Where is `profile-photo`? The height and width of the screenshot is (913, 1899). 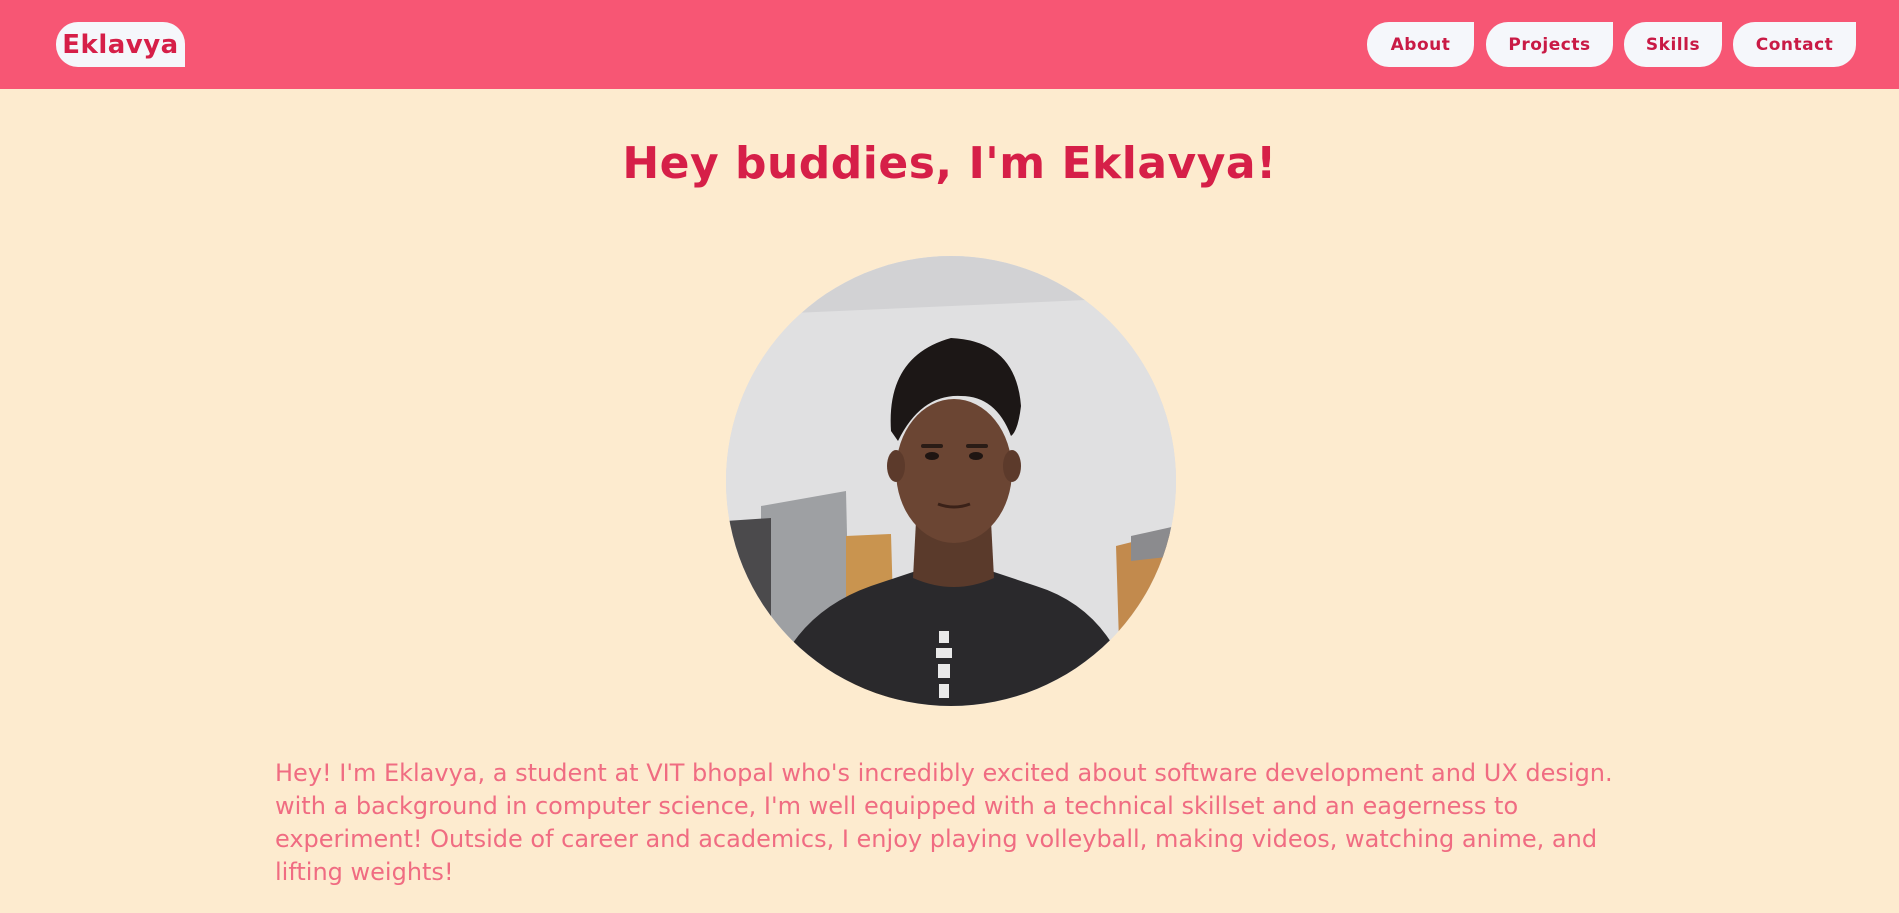 profile-photo is located at coordinates (951, 481).